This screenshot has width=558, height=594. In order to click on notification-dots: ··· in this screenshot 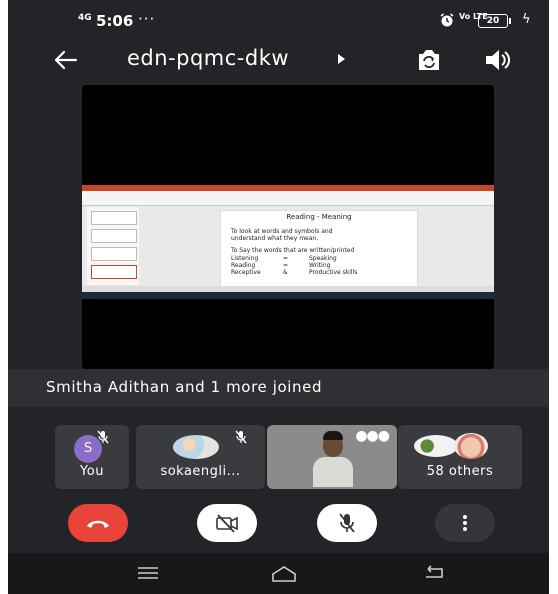, I will do `click(147, 19)`.